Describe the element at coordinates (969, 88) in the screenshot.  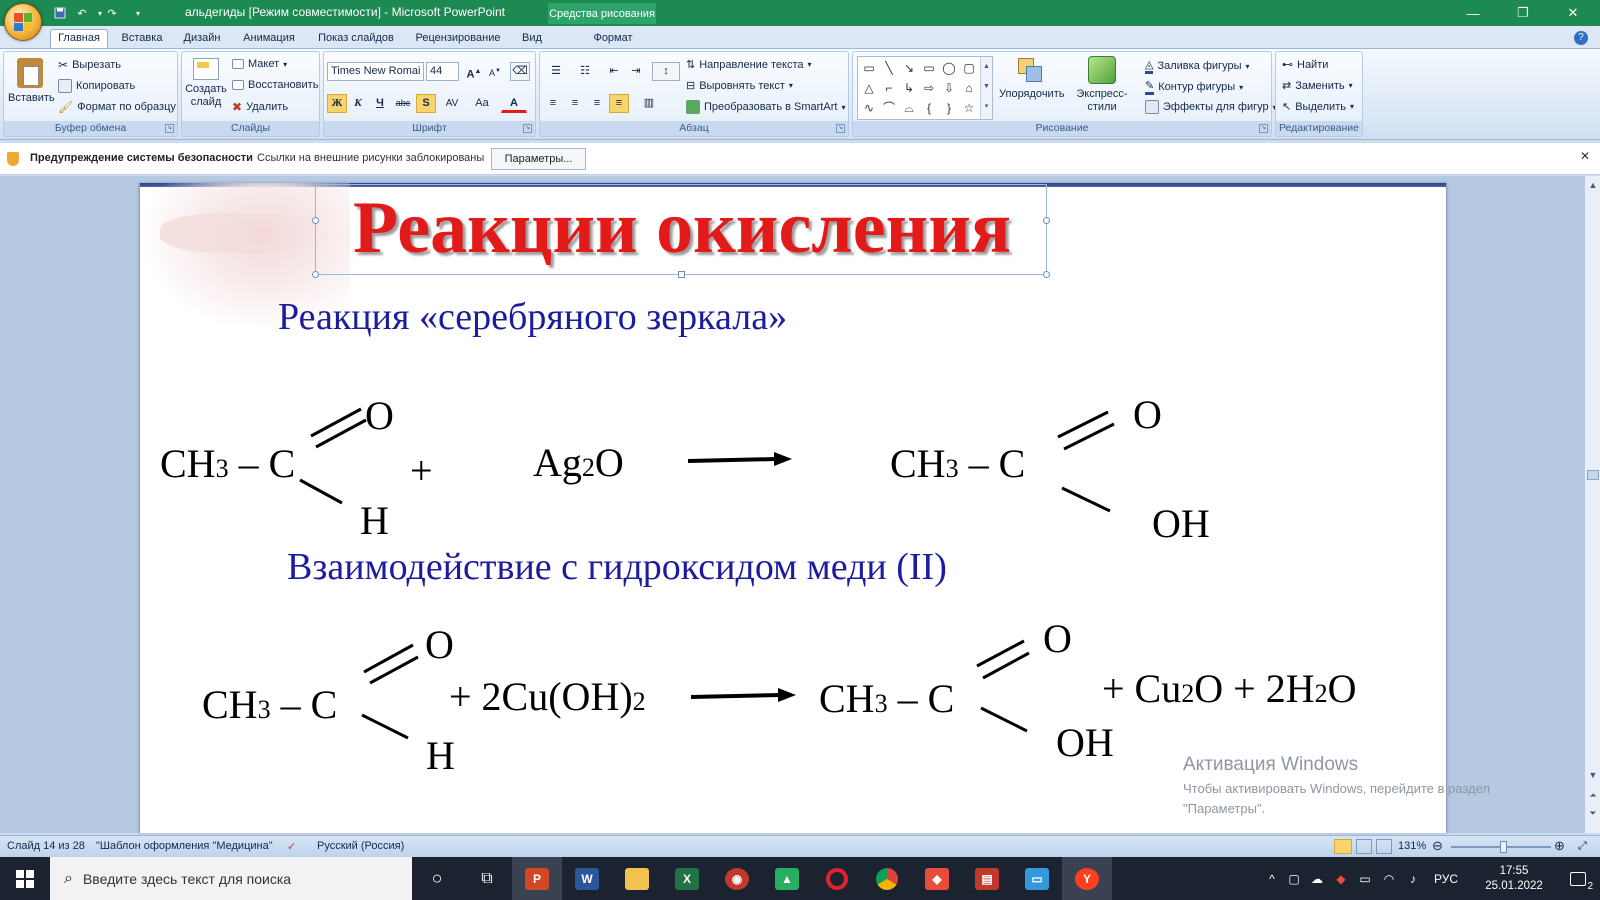
I see `pentagon-shape-icon: ⌂` at that location.